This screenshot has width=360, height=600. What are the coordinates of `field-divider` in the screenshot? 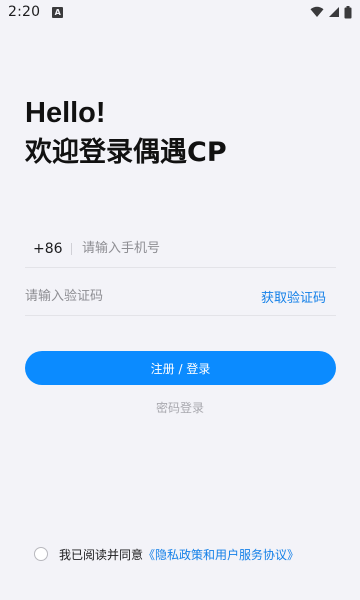 It's located at (71, 248).